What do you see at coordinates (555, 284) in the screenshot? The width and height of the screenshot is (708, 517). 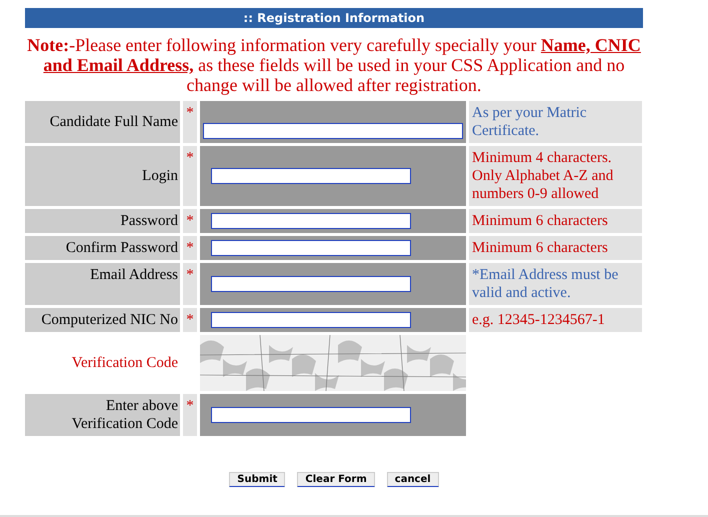 I see `hint-text: *Email Address must be valid and active.` at bounding box center [555, 284].